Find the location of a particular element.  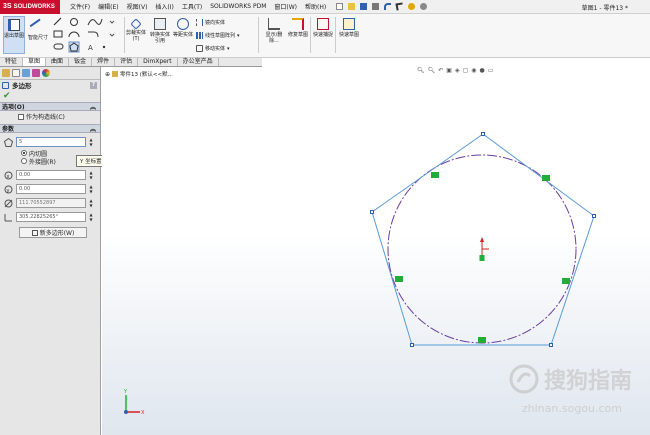

undo-icon is located at coordinates (388, 6).